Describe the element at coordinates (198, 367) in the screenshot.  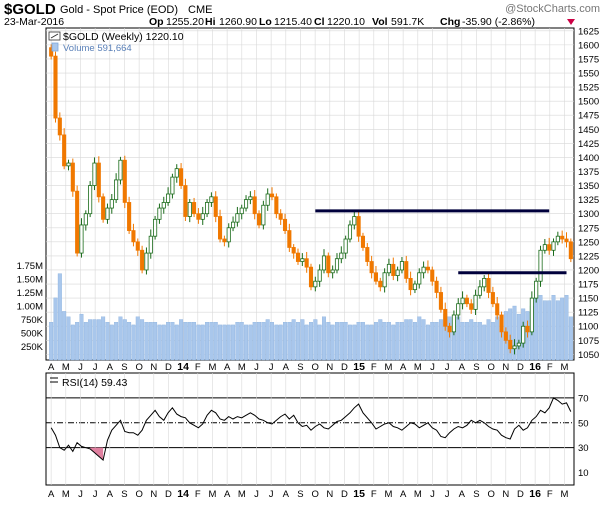
I see `price-x-tick-label: F` at that location.